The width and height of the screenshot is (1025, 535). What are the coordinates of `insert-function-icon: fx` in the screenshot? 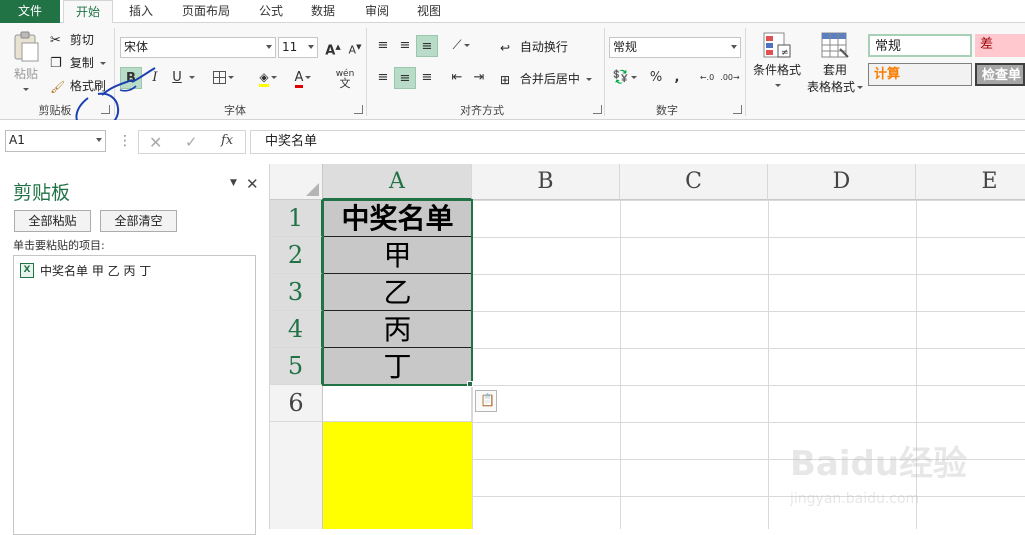 It's located at (227, 140).